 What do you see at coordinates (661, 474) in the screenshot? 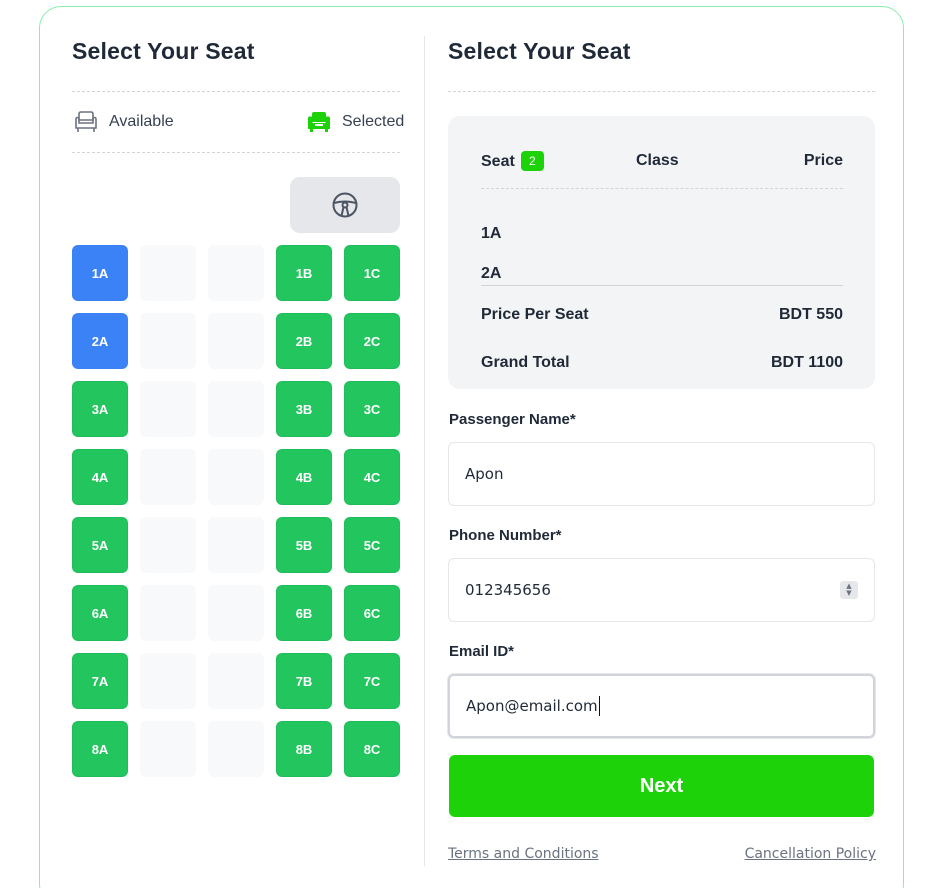
I see `passenger-name-input: Apon` at bounding box center [661, 474].